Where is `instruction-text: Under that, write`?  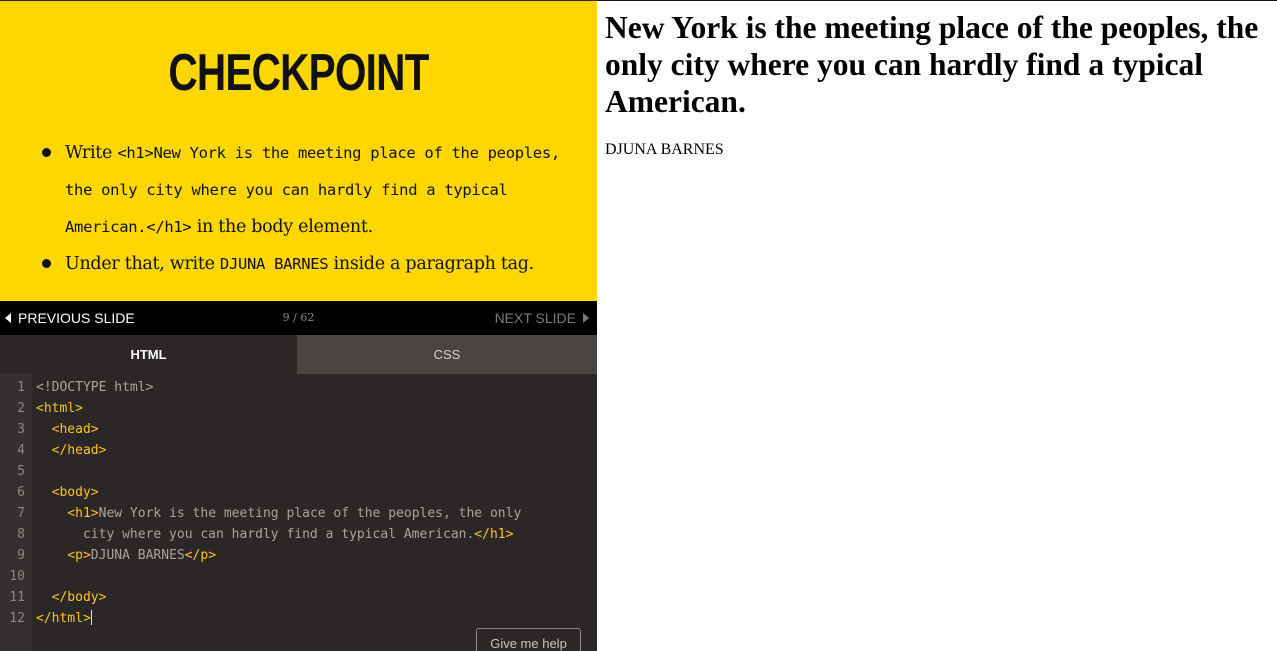 instruction-text: Under that, write is located at coordinates (142, 264).